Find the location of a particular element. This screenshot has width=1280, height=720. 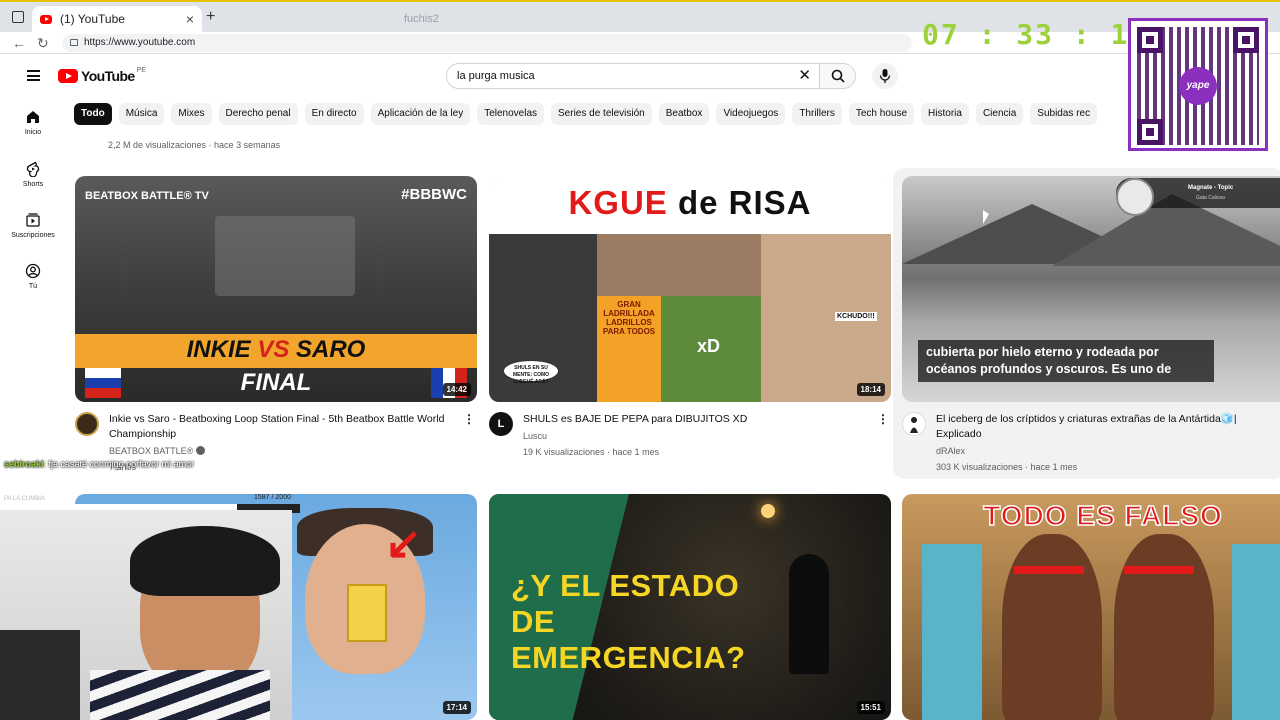

chip-mixes: Mixes is located at coordinates (191, 114).